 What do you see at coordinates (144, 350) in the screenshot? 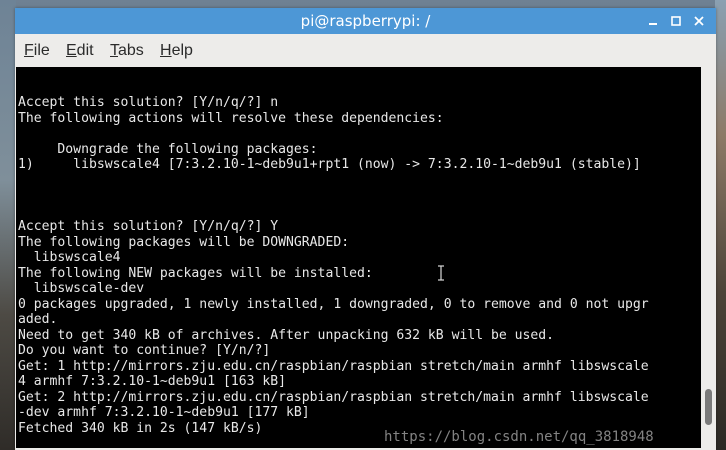
I see `terminal-line: Do you want to continue? [Y/n/?]` at bounding box center [144, 350].